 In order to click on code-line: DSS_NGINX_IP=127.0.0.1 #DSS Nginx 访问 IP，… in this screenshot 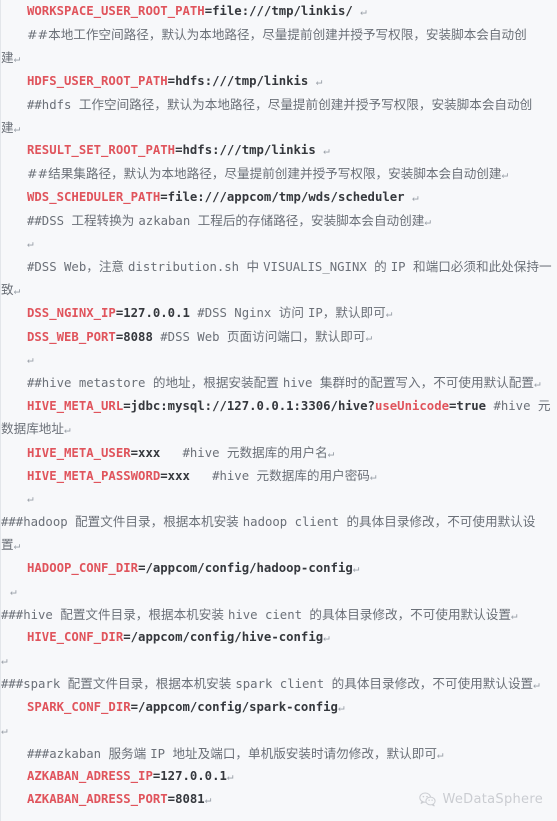, I will do `click(279, 312)`.